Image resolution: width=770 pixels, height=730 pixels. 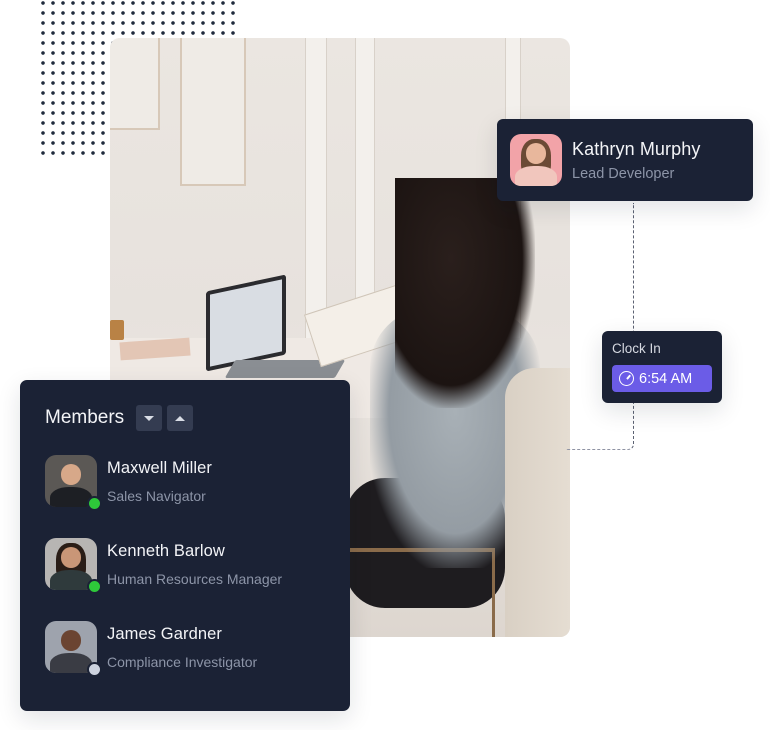 What do you see at coordinates (626, 378) in the screenshot?
I see `clock-icon` at bounding box center [626, 378].